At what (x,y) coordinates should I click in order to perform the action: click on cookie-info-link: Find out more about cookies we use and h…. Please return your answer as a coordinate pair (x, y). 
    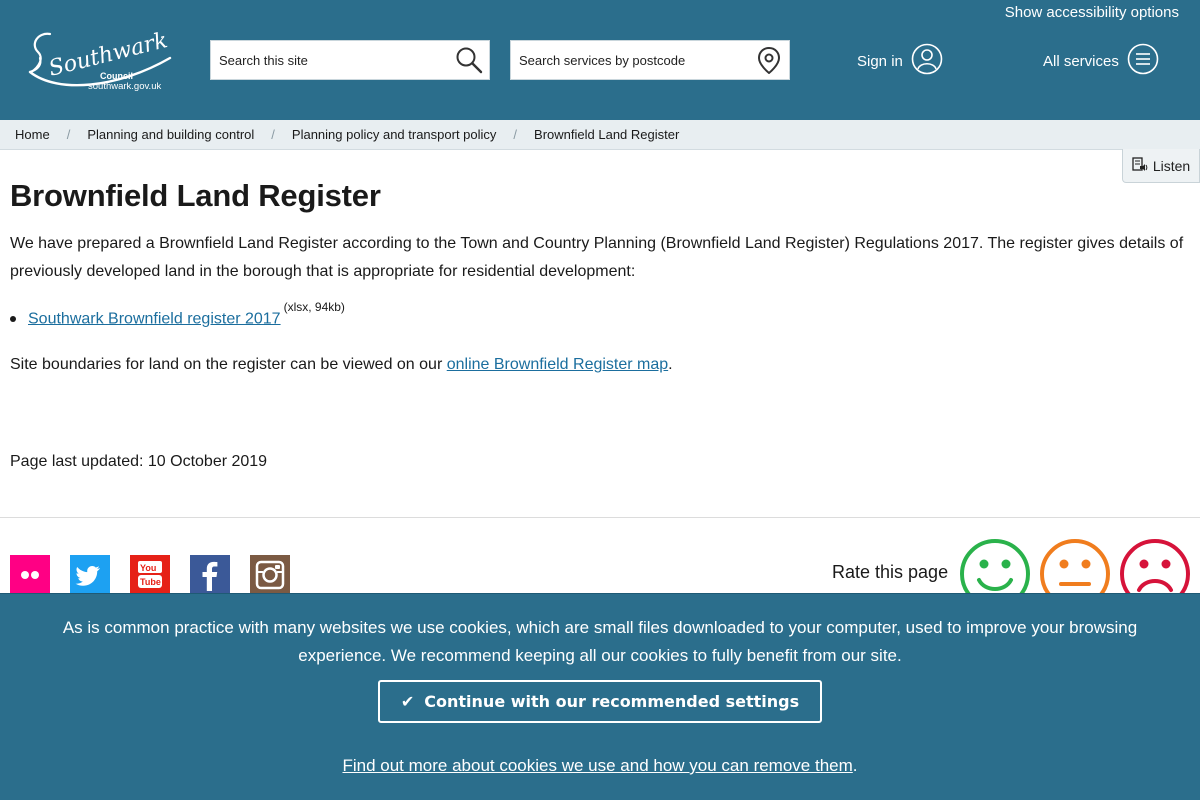
    Looking at the image, I should click on (597, 765).